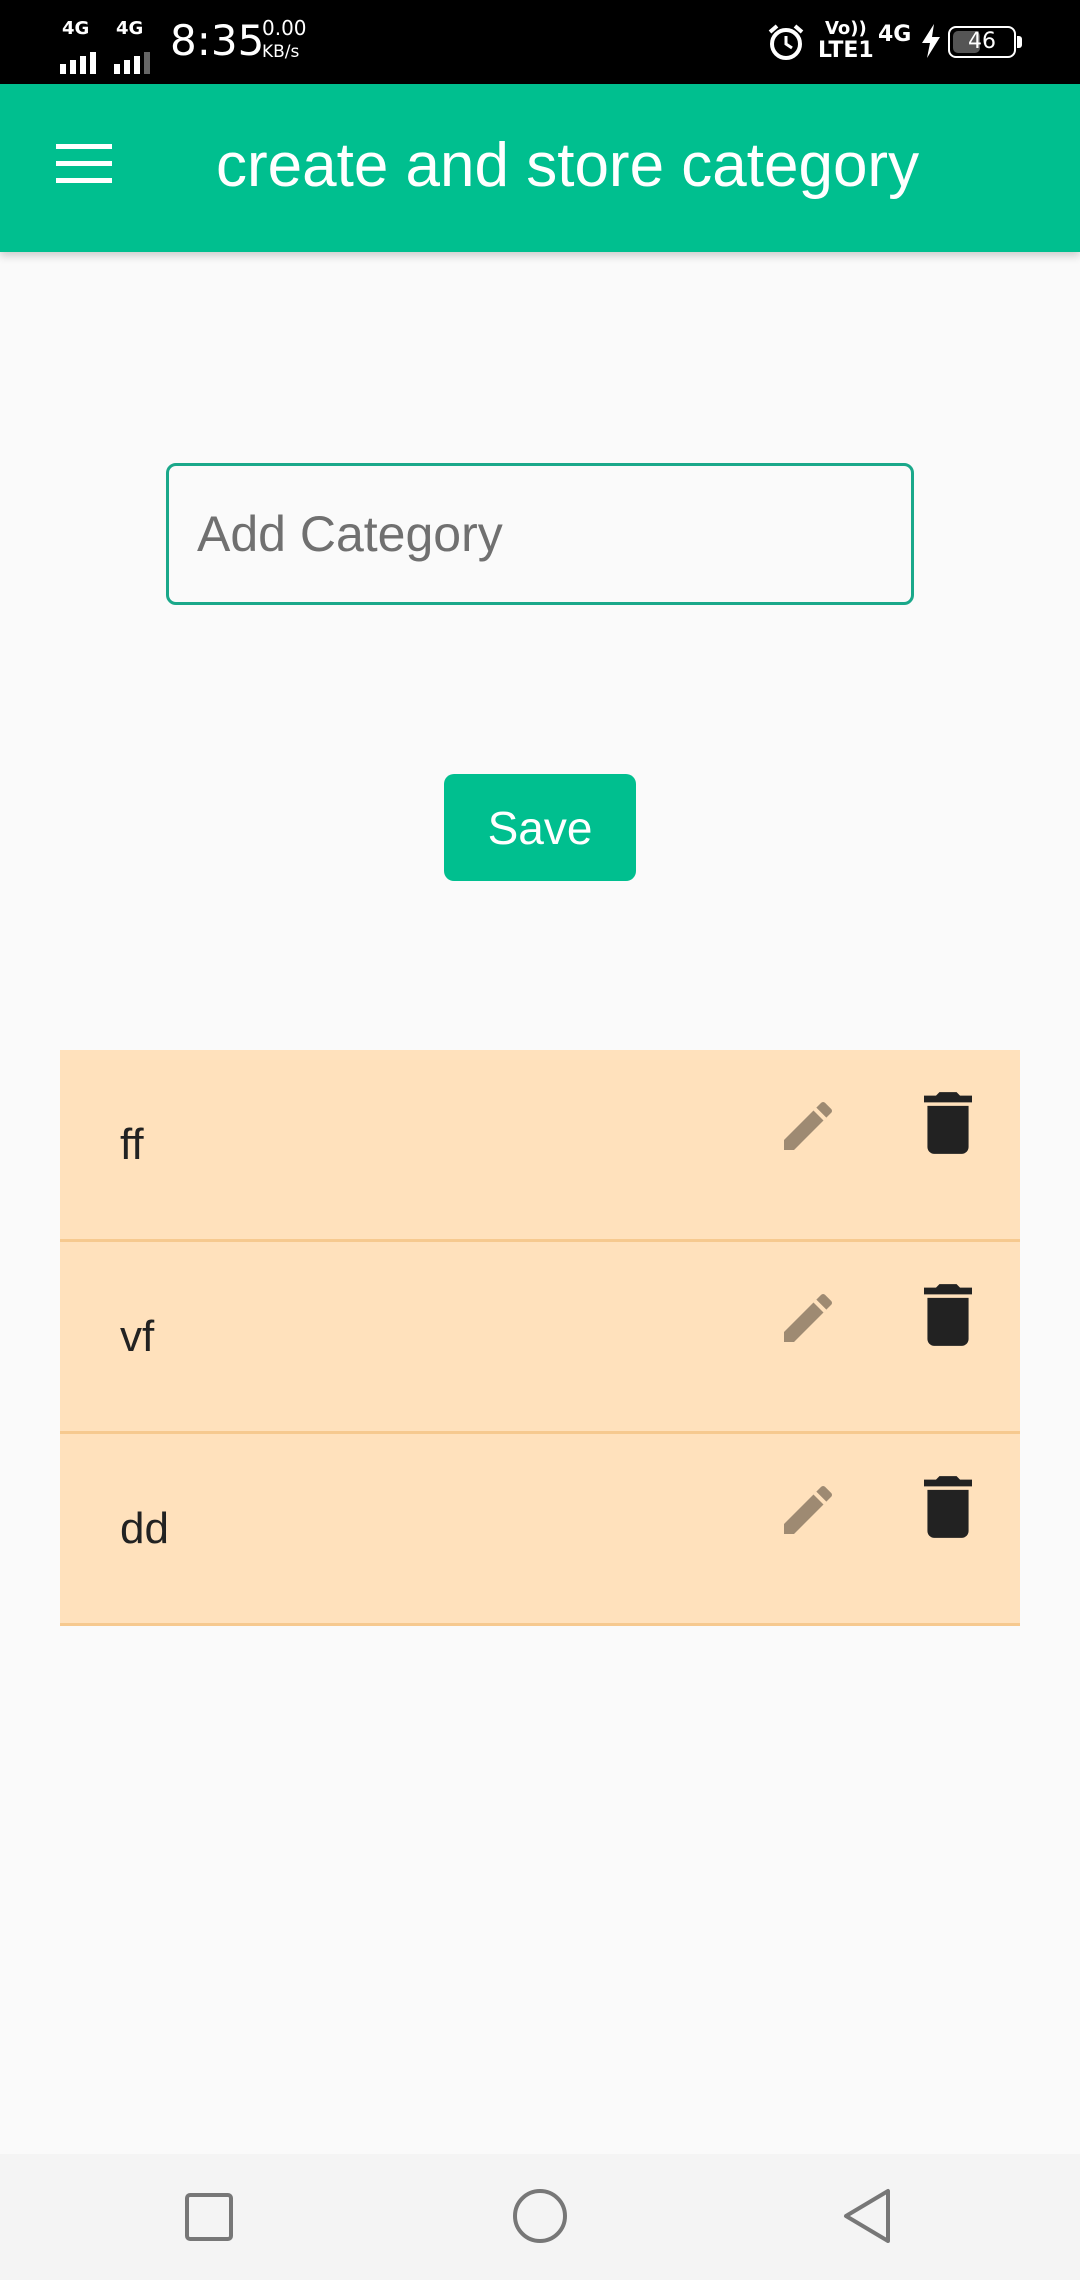 Image resolution: width=1080 pixels, height=2280 pixels. Describe the element at coordinates (137, 1336) in the screenshot. I see `category-label: vf` at that location.